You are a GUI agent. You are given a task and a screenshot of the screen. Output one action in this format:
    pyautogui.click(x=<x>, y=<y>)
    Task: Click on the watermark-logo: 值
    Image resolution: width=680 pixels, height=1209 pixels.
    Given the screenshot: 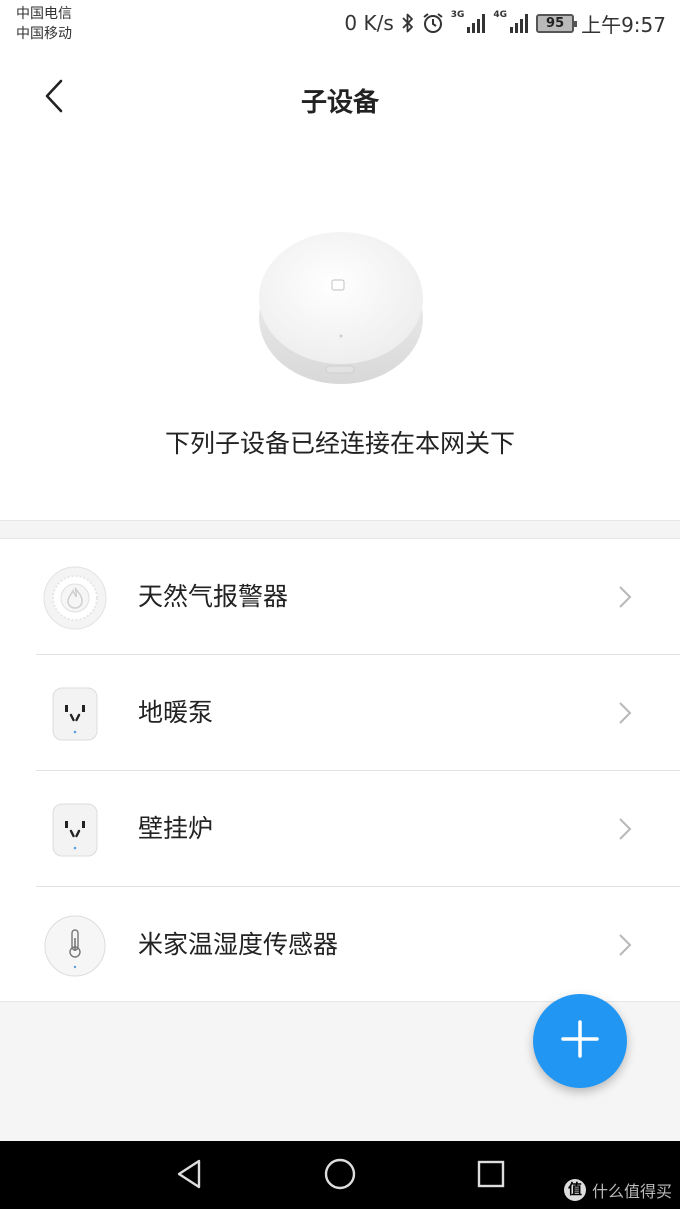 What is the action you would take?
    pyautogui.click(x=574, y=1190)
    